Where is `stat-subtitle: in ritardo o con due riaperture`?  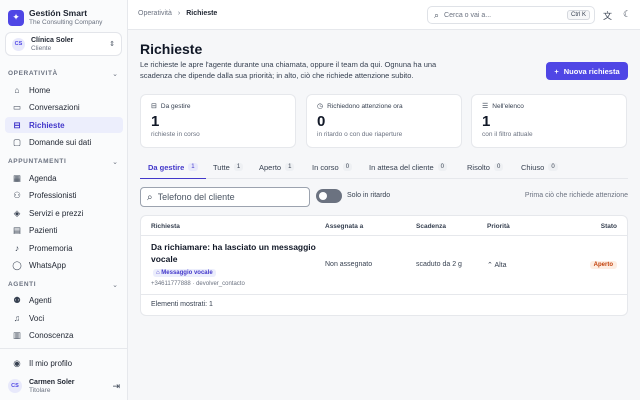 stat-subtitle: in ritardo o con due riaperture is located at coordinates (360, 134).